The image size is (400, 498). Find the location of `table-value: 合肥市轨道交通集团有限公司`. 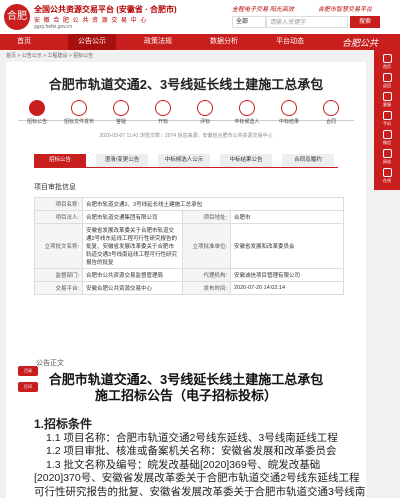

table-value: 合肥市轨道交通集团有限公司 is located at coordinates (132, 217).